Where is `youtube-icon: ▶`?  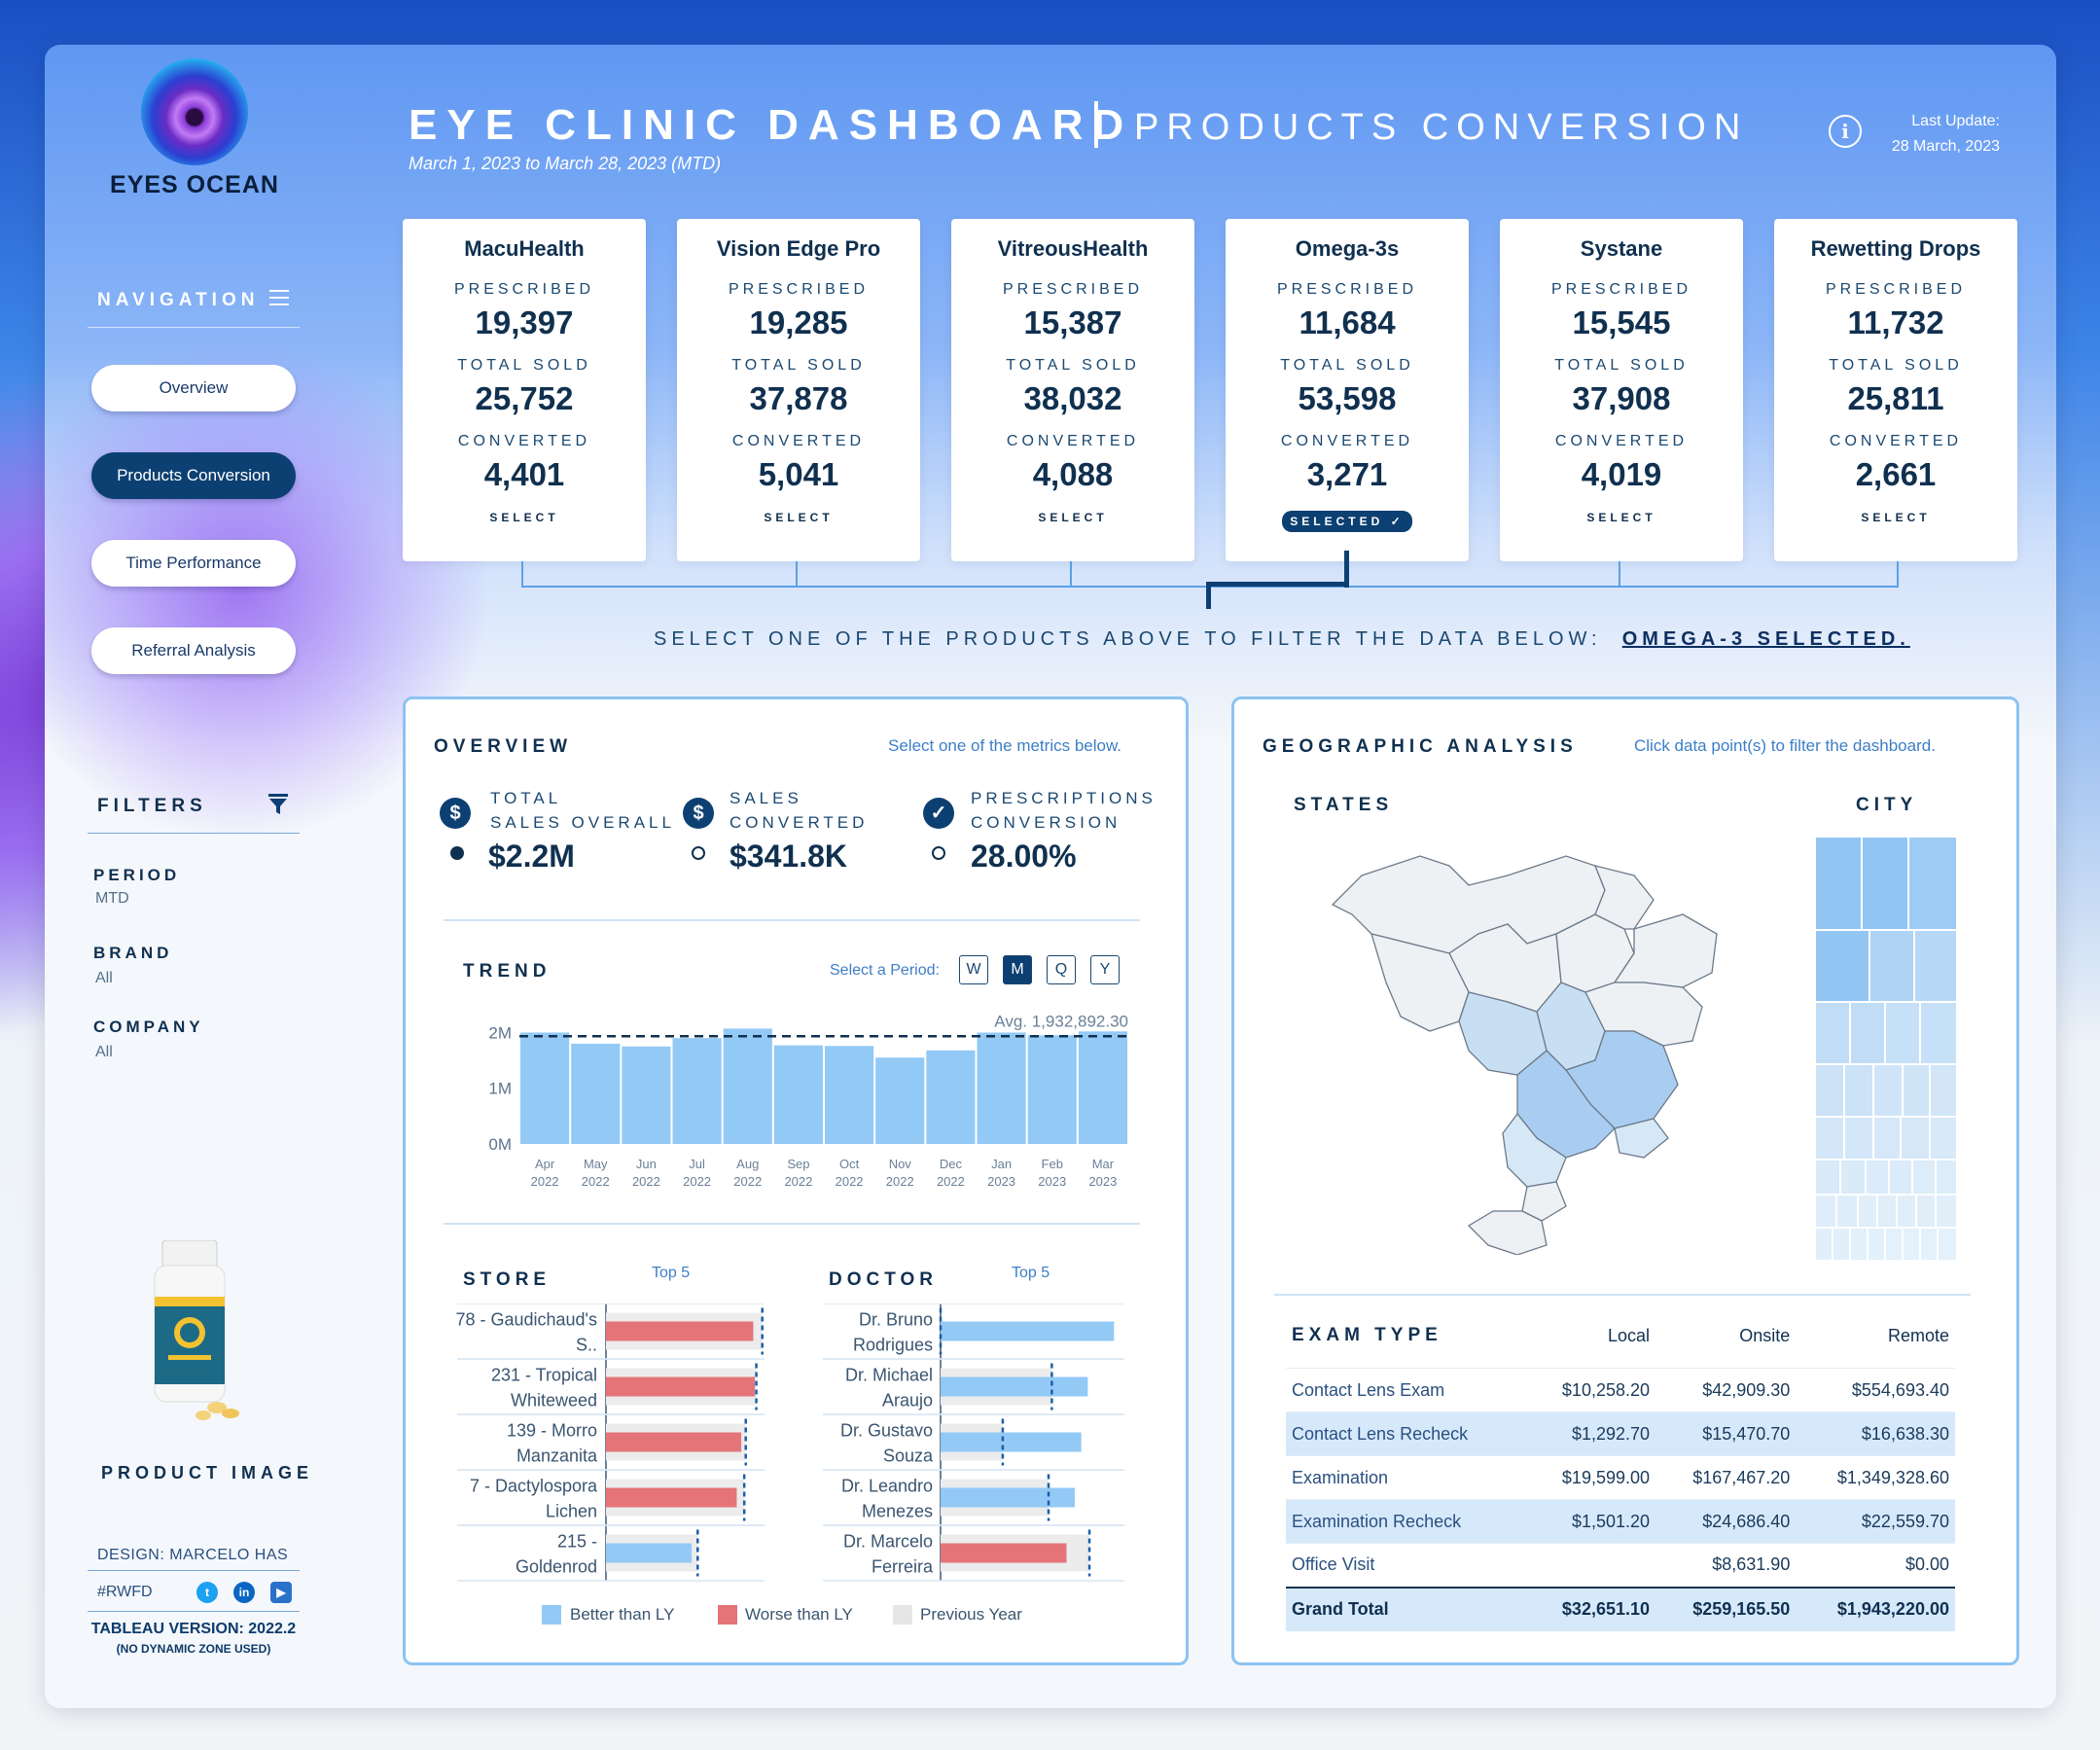 youtube-icon: ▶ is located at coordinates (281, 1593).